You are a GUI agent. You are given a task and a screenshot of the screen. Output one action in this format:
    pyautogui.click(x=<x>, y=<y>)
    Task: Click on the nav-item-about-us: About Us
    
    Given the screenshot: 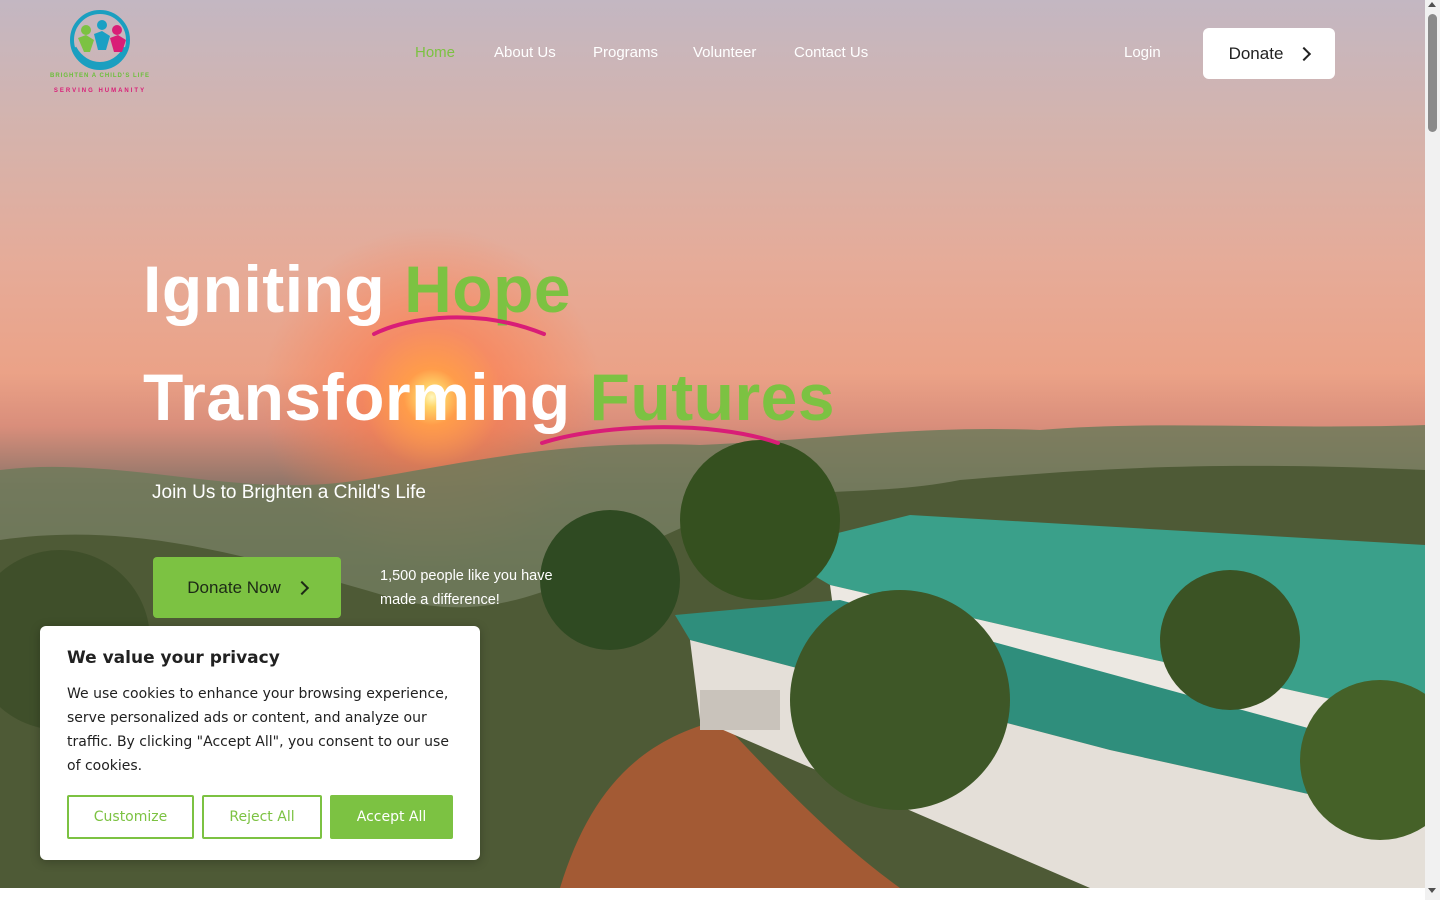 What is the action you would take?
    pyautogui.click(x=525, y=52)
    